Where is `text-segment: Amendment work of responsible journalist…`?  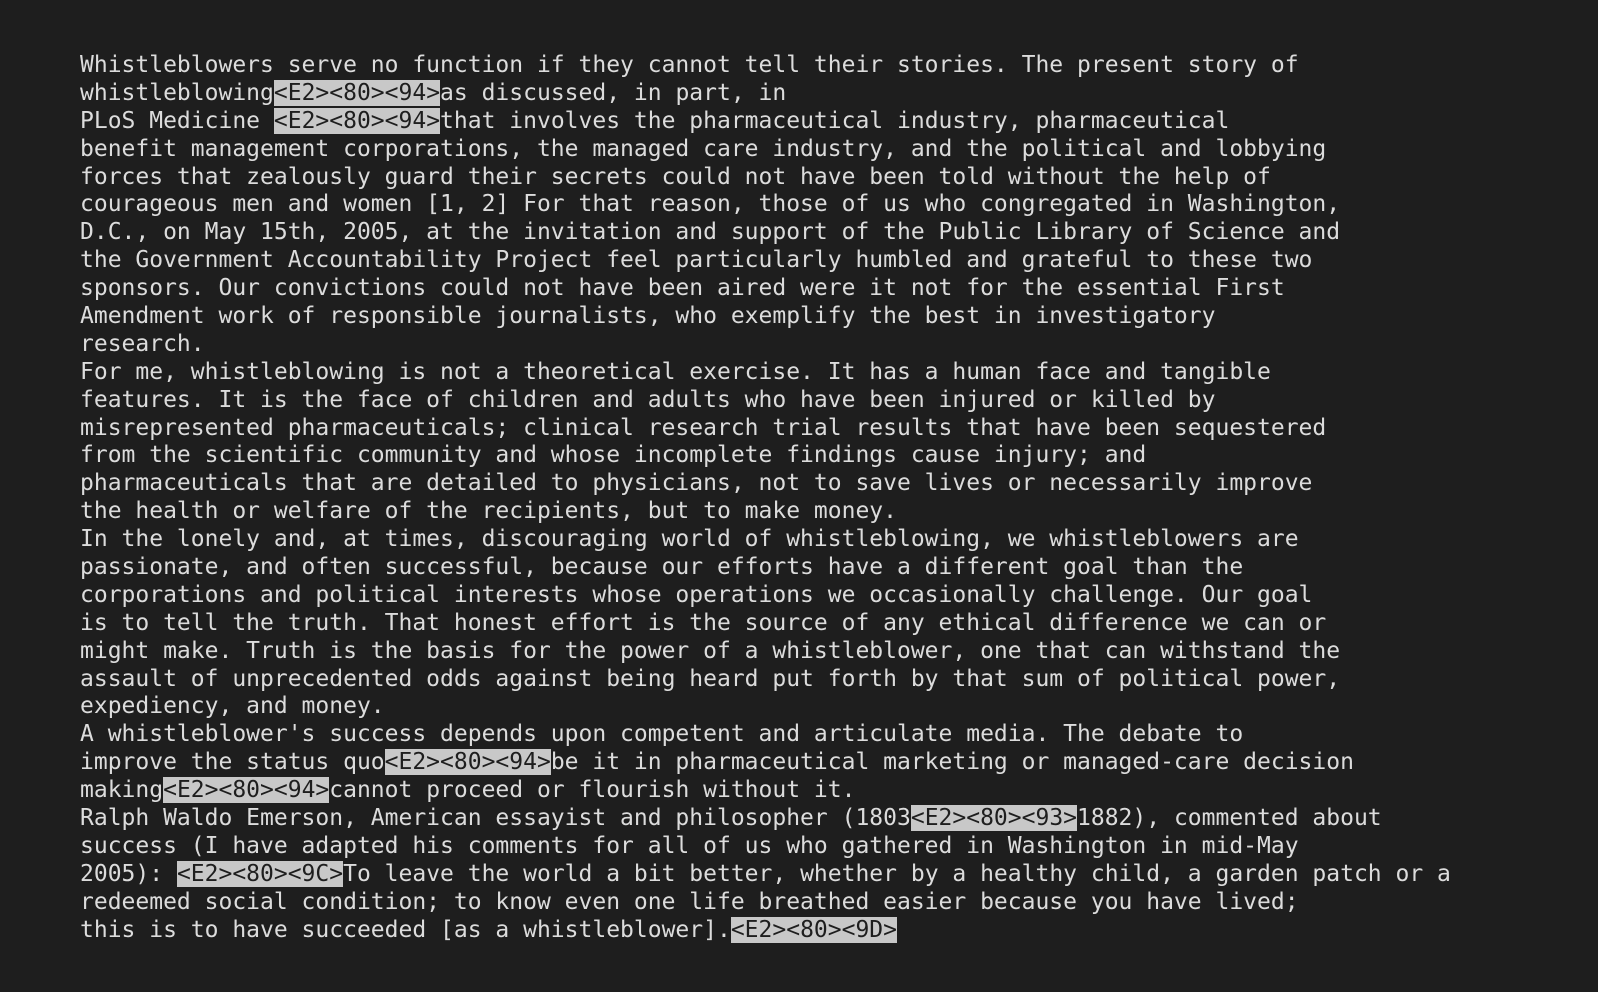
text-segment: Amendment work of responsible journalist… is located at coordinates (648, 316).